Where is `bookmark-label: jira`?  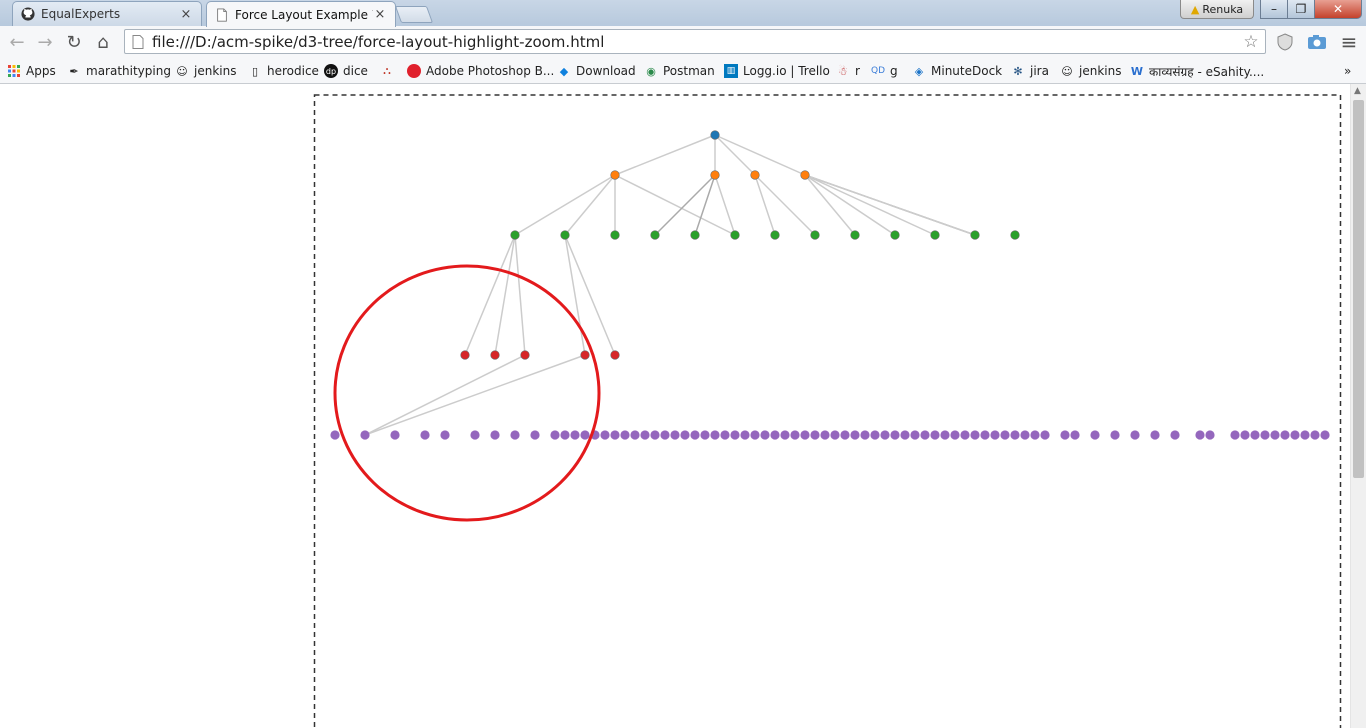
bookmark-label: jira is located at coordinates (1039, 71).